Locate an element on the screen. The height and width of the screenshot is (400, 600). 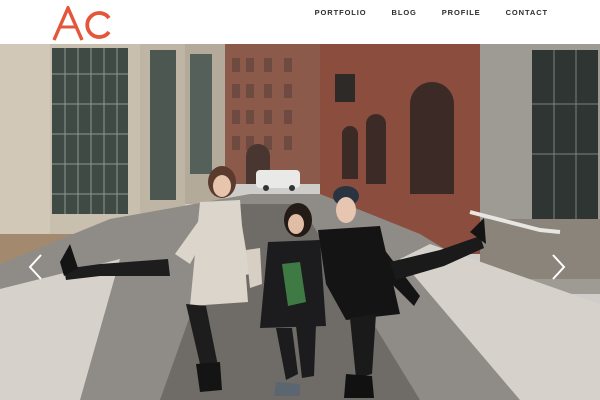
prev-slide-button is located at coordinates (36, 267).